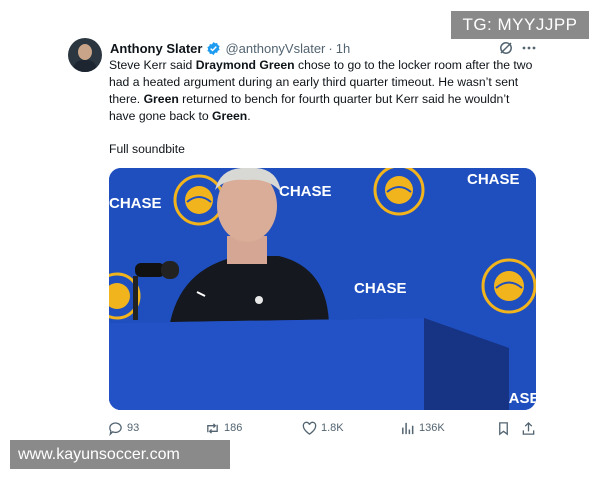  Describe the element at coordinates (432, 428) in the screenshot. I see `views-count: 136K` at that location.